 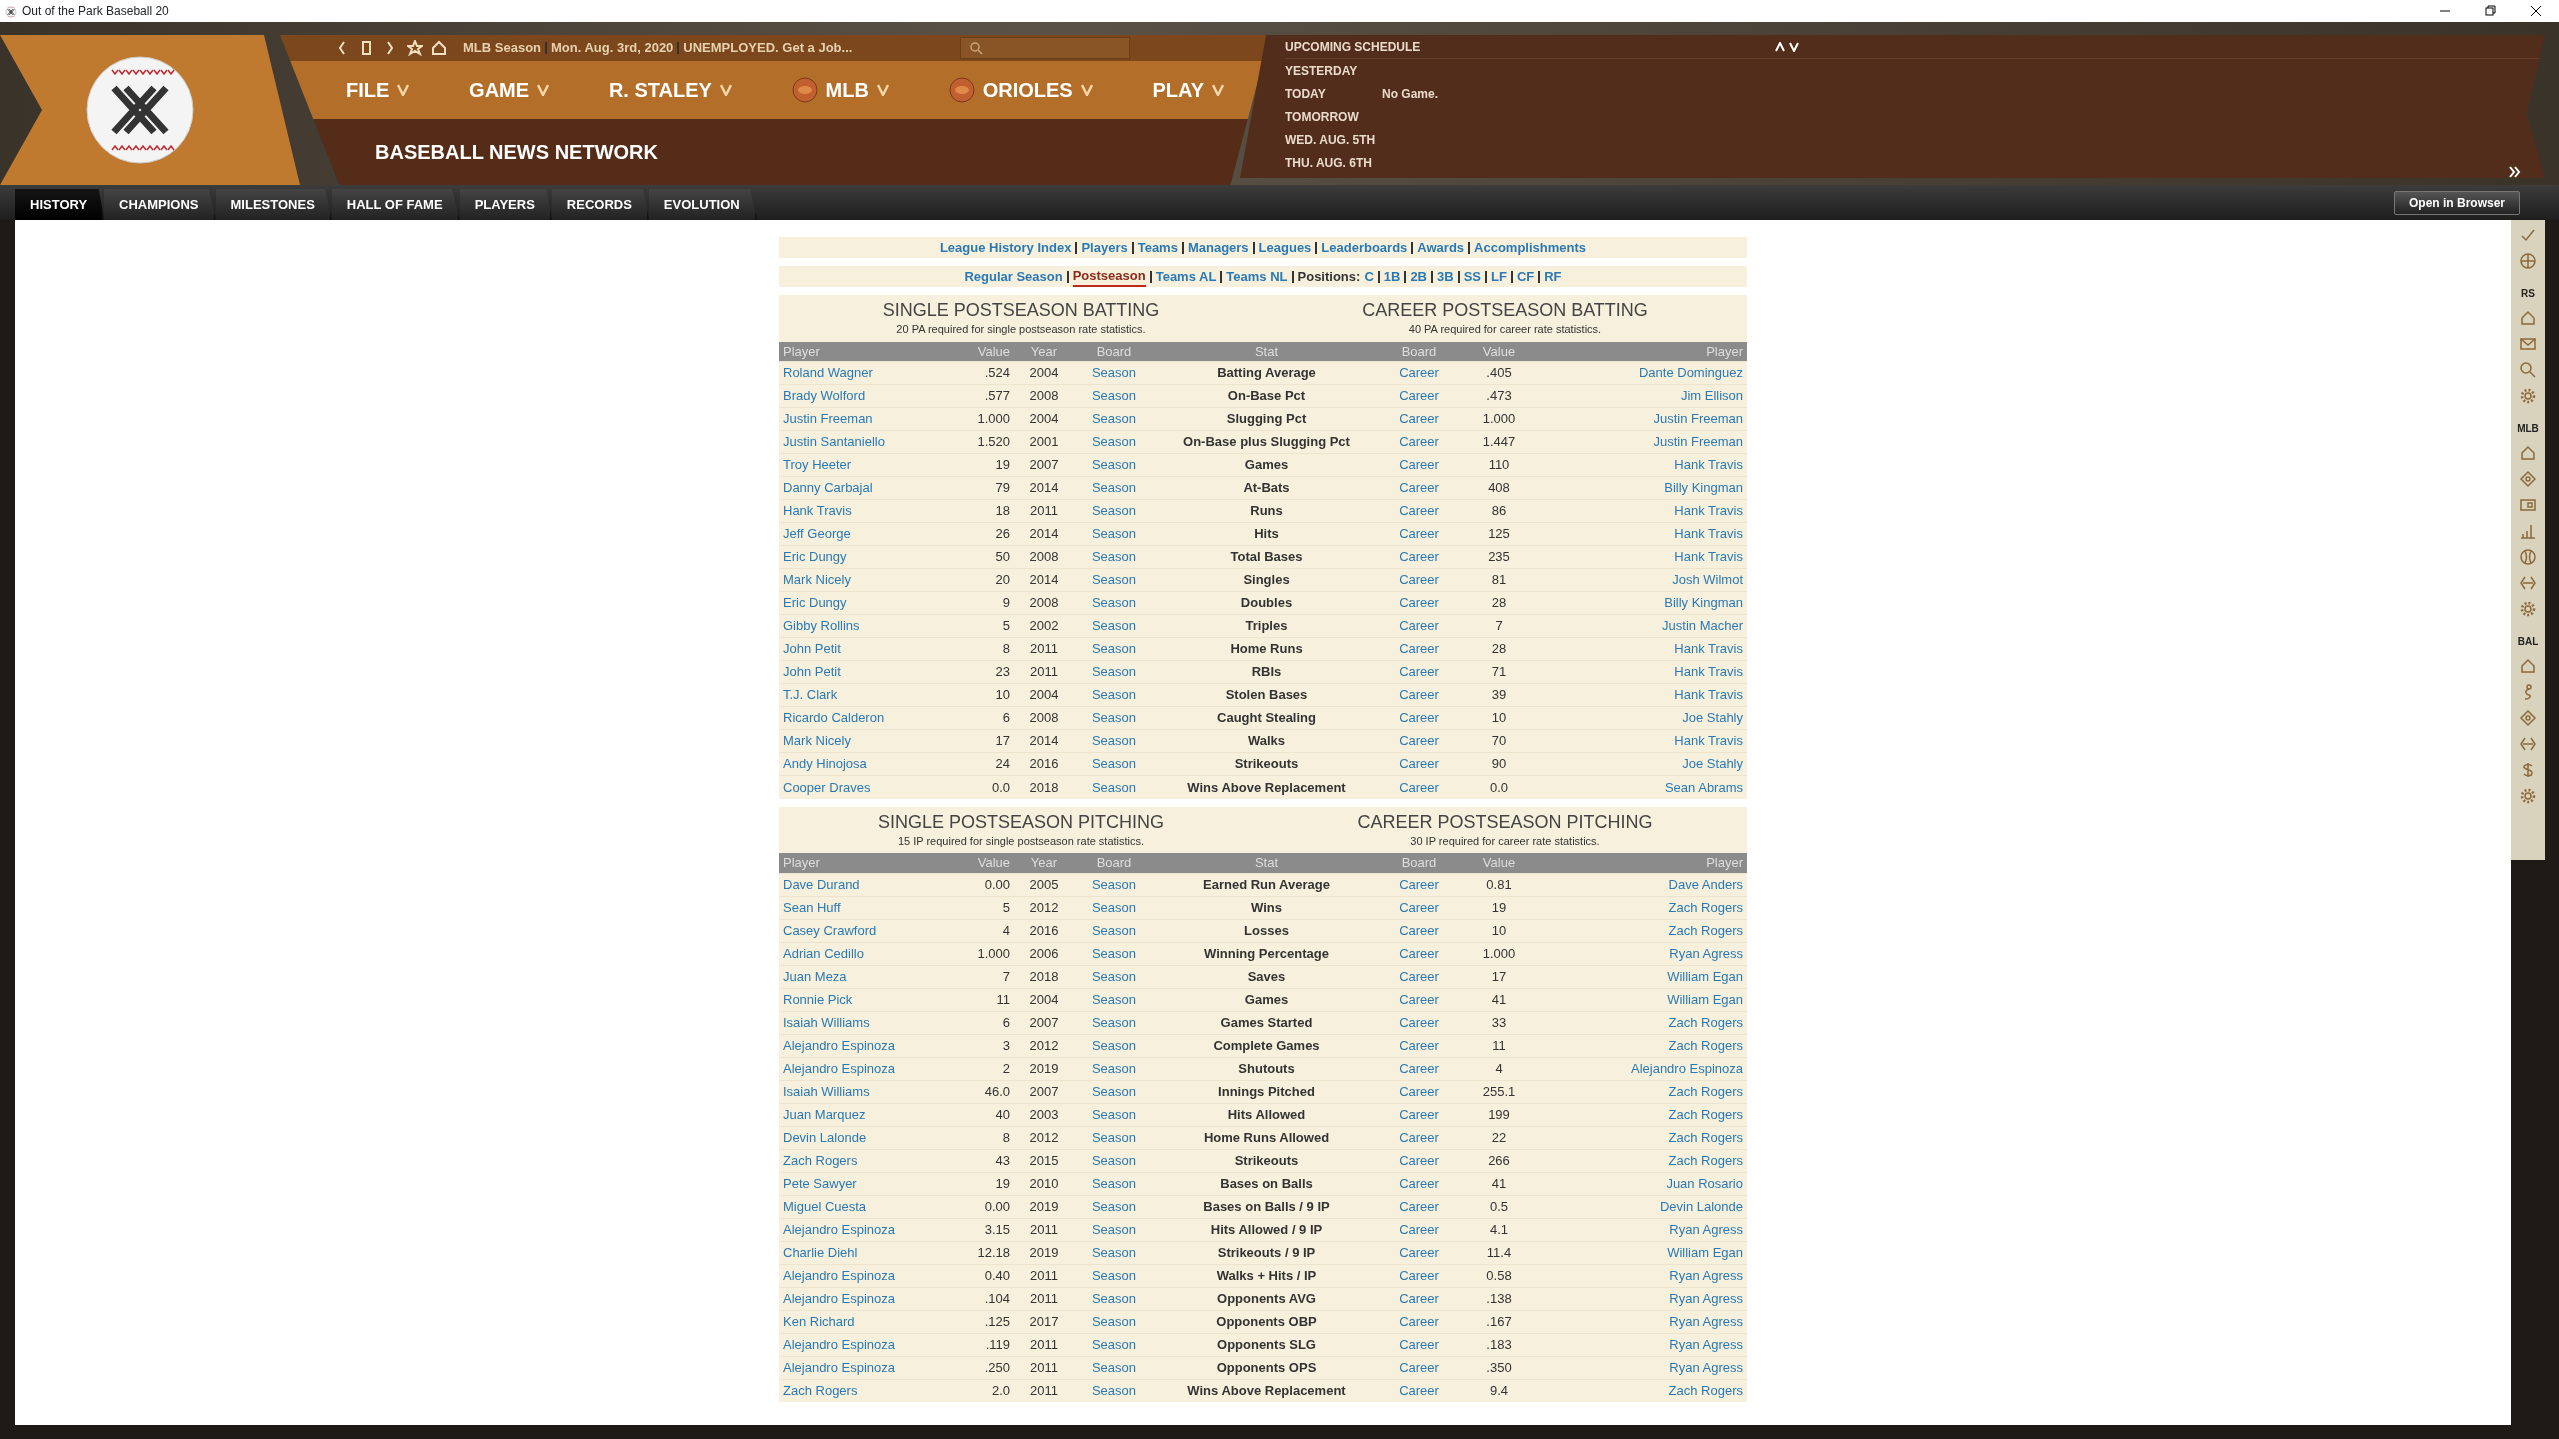 I want to click on view-link: Postseason, so click(x=1109, y=276).